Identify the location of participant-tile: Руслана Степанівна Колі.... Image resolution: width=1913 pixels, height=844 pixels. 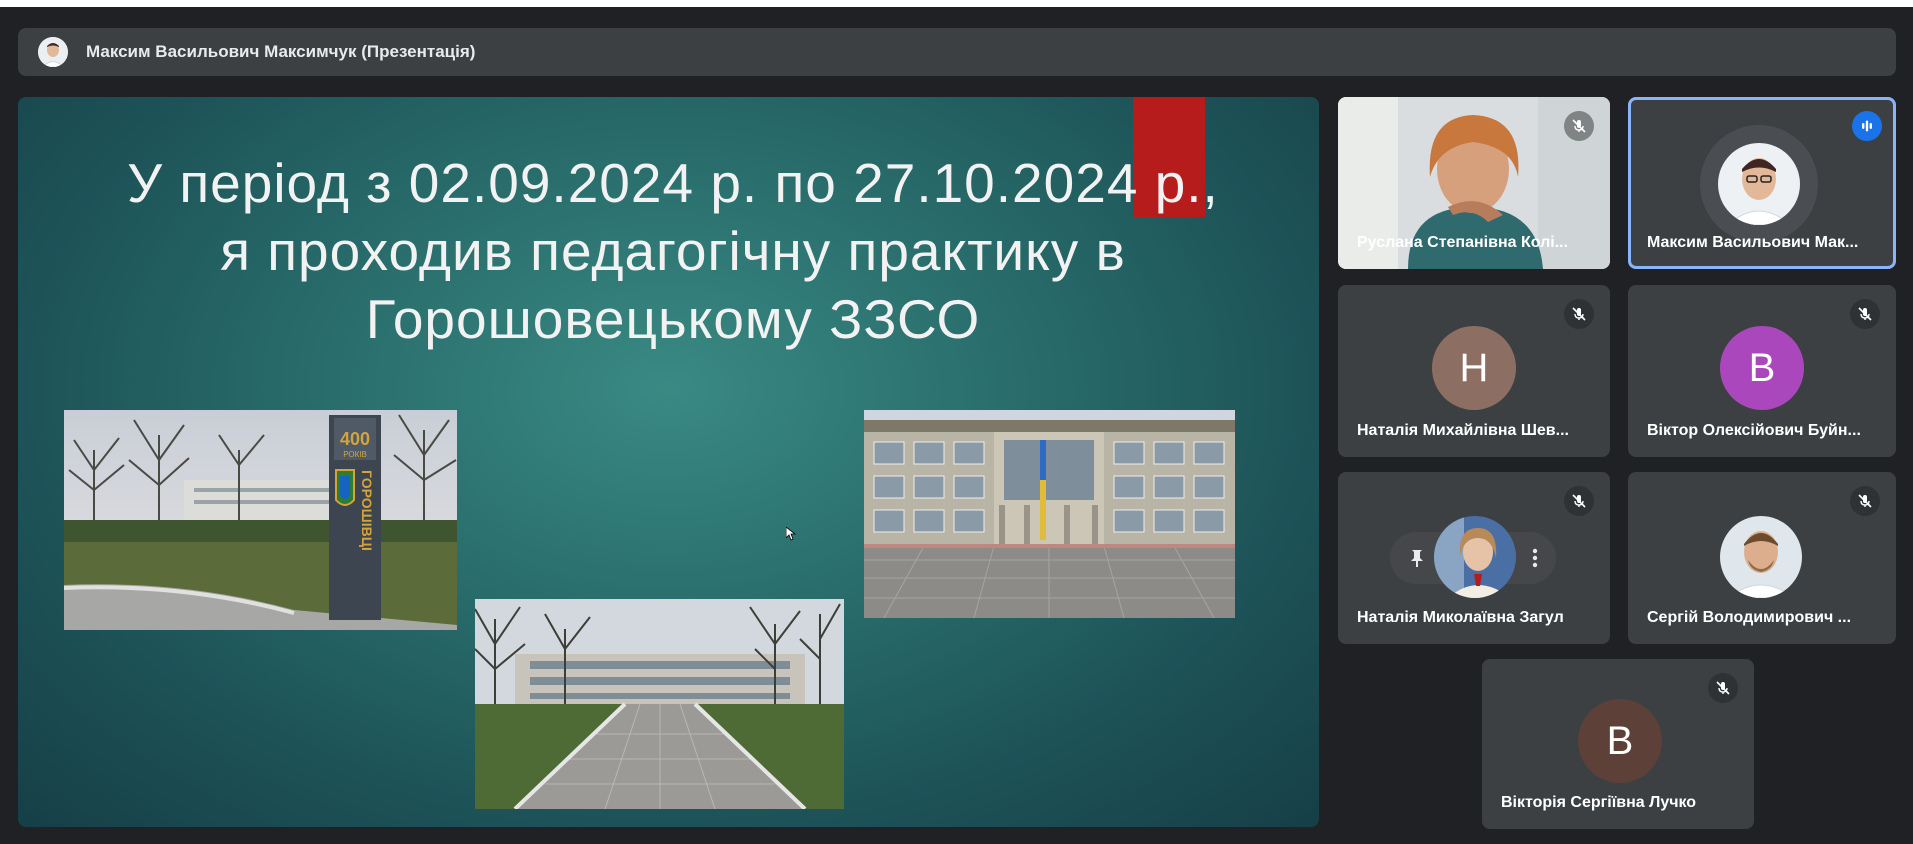
(1474, 183).